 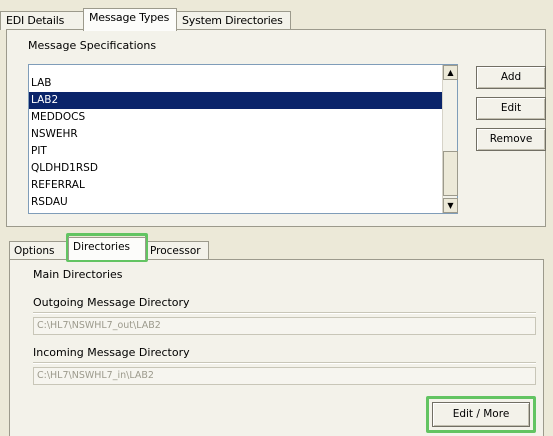 What do you see at coordinates (243, 134) in the screenshot?
I see `list-item: NSWEHR` at bounding box center [243, 134].